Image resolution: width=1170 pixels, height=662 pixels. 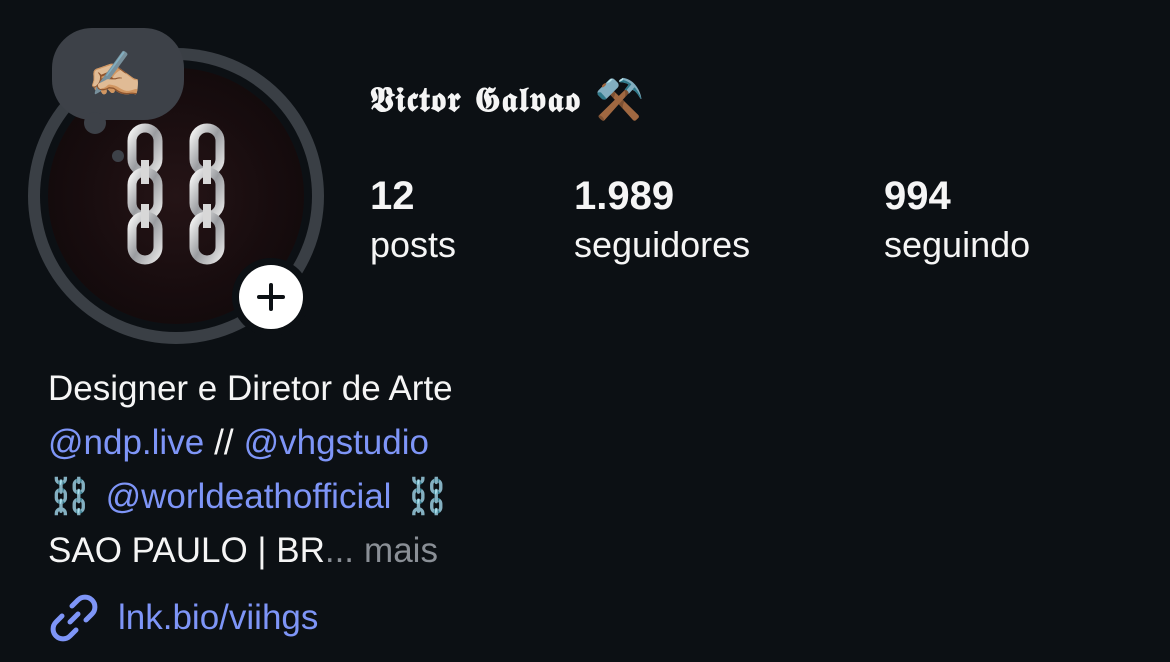 What do you see at coordinates (115, 74) in the screenshot?
I see `writing-hand-icon: ✍🏼` at bounding box center [115, 74].